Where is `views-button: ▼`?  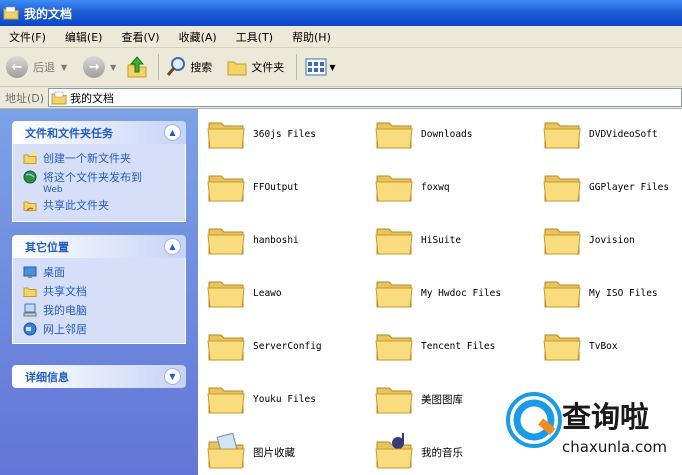 views-button: ▼ is located at coordinates (320, 67).